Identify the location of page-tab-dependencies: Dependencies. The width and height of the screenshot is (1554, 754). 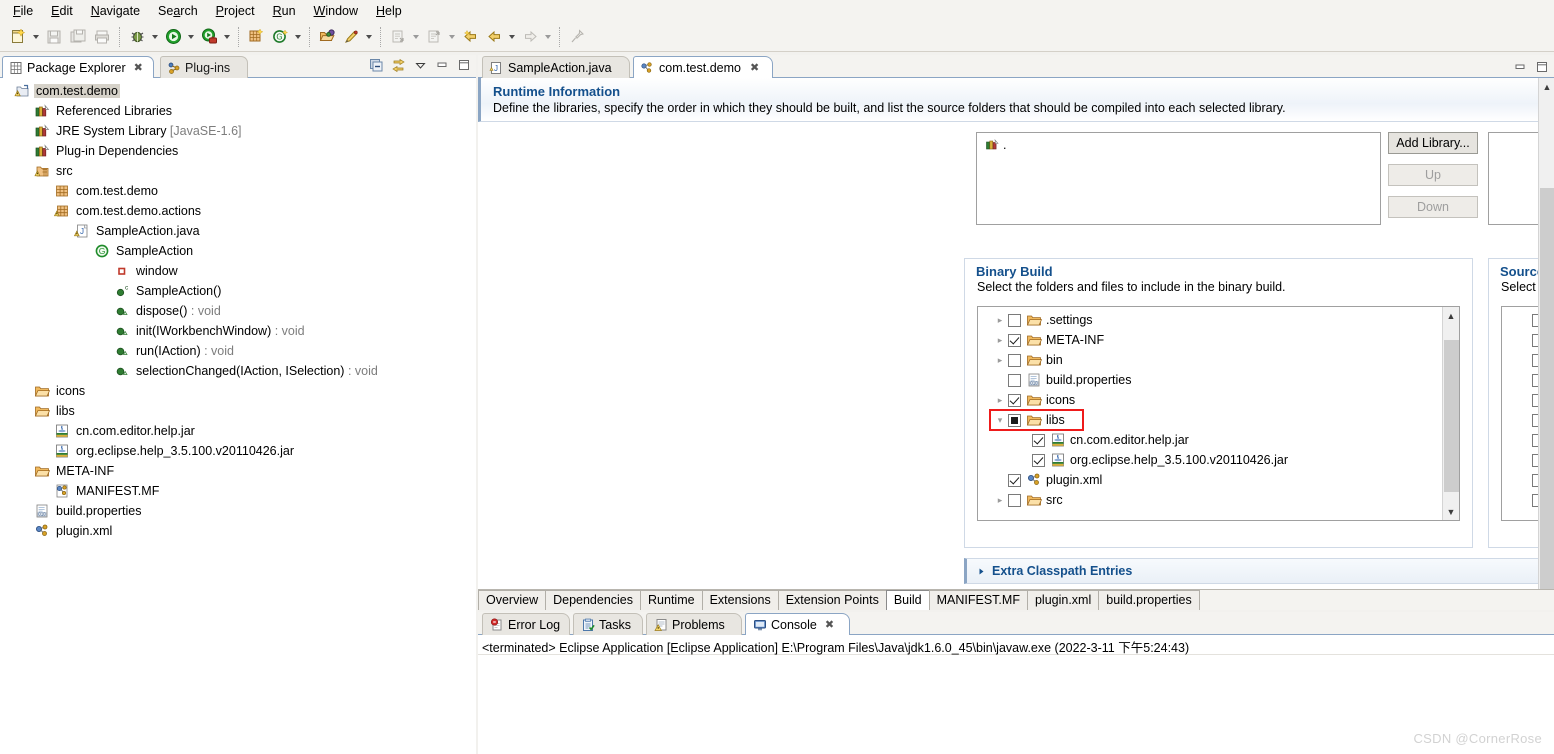
(593, 600).